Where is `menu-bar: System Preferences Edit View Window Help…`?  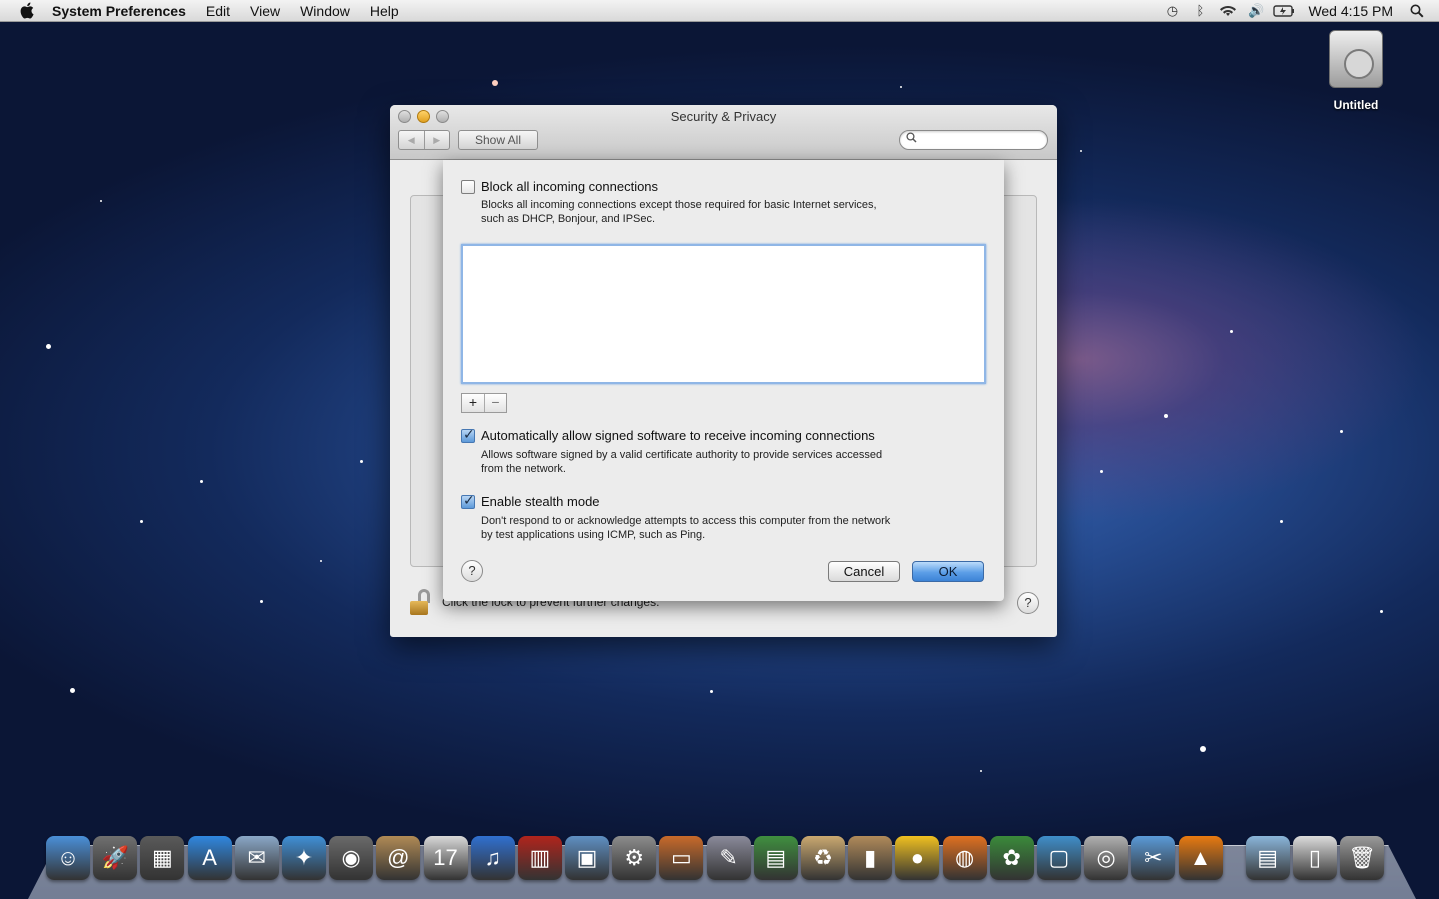
menu-bar: System Preferences Edit View Window Help… is located at coordinates (719, 11).